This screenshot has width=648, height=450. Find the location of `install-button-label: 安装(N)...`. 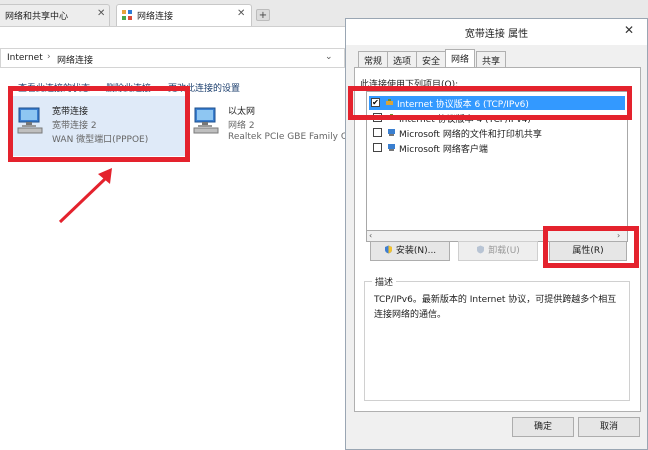

install-button-label: 安装(N)... is located at coordinates (416, 251).